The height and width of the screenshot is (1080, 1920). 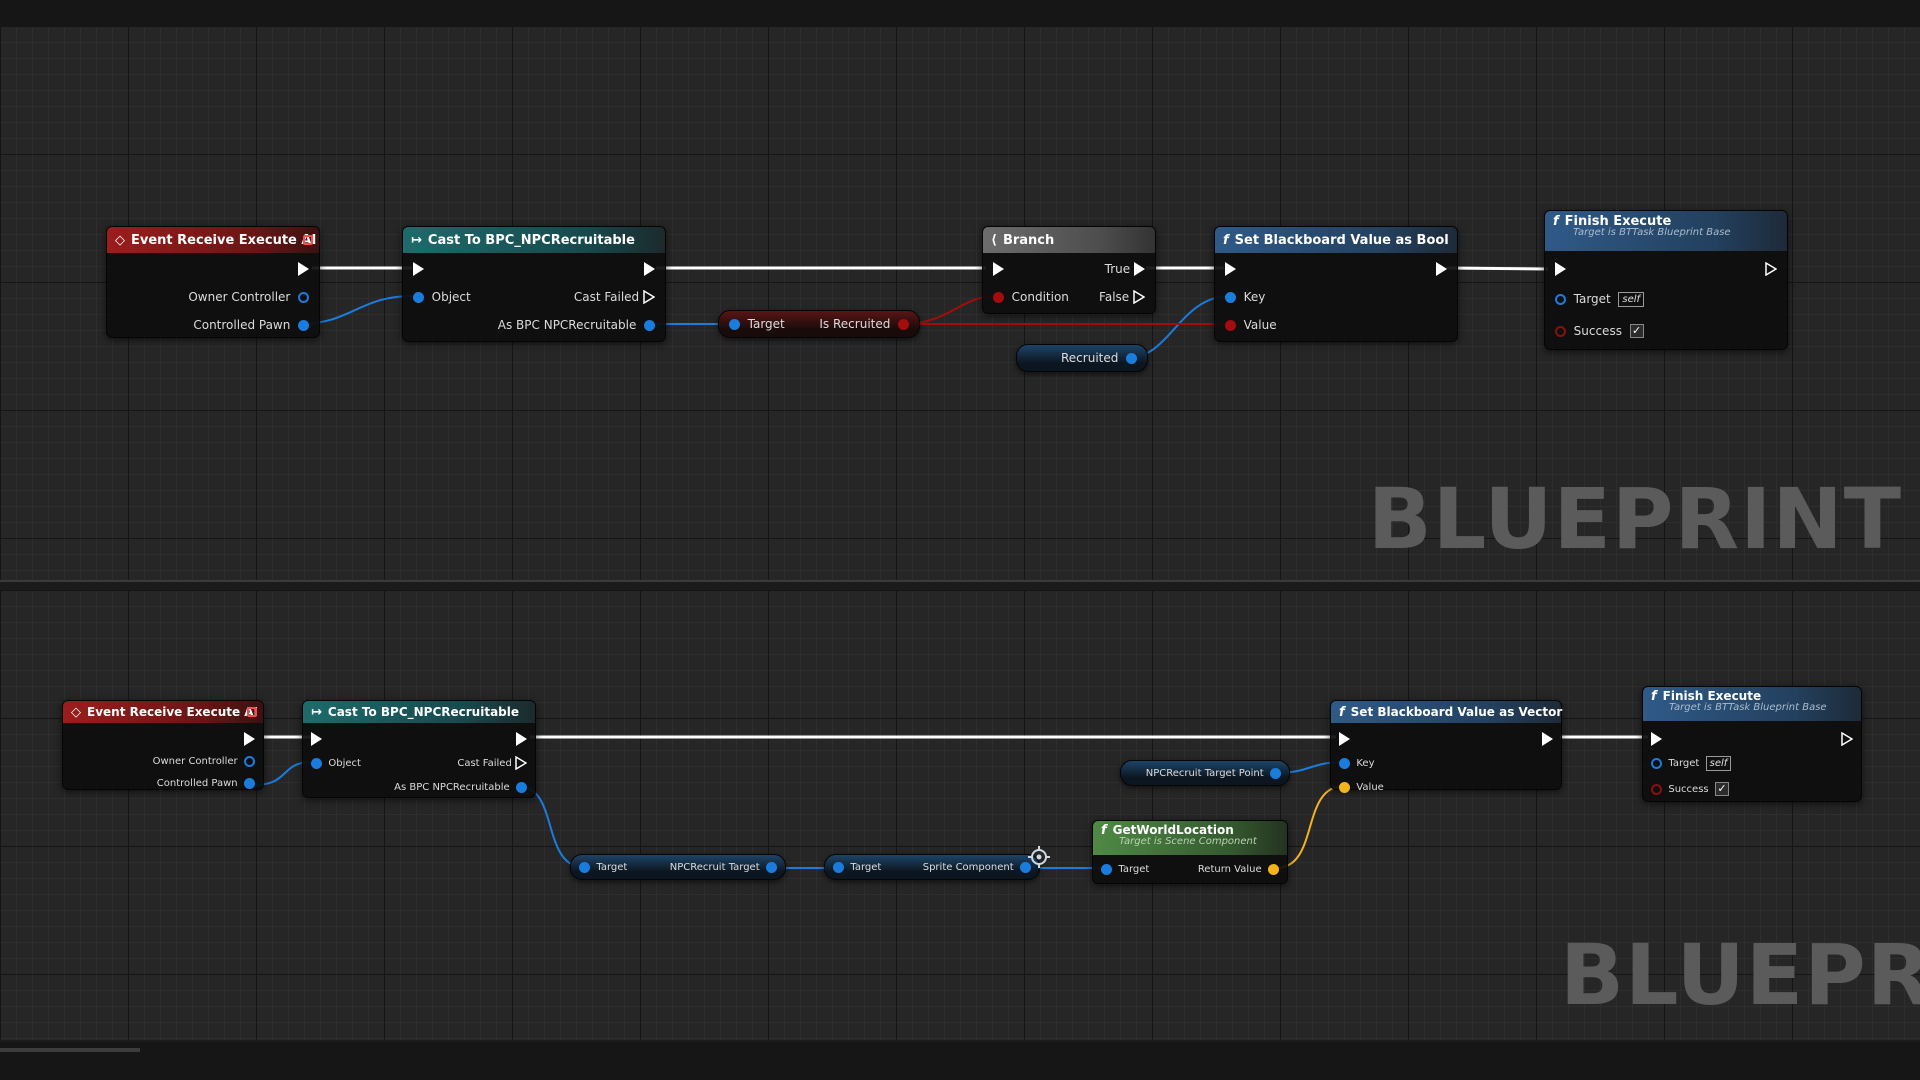 I want to click on is-recruited-getter: Target Is Recruited, so click(x=819, y=324).